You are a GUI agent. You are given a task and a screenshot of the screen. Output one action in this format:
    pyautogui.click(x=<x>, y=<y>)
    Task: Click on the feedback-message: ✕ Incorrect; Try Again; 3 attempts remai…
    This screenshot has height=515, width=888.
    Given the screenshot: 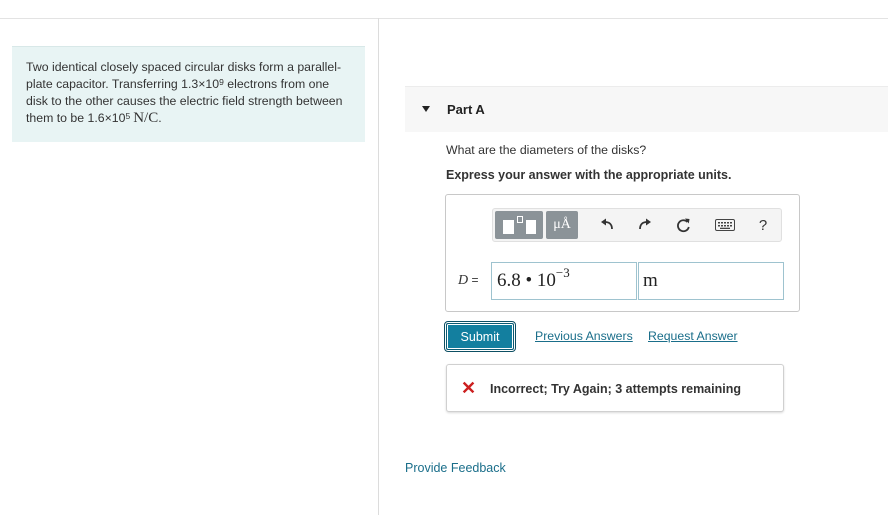 What is the action you would take?
    pyautogui.click(x=615, y=388)
    